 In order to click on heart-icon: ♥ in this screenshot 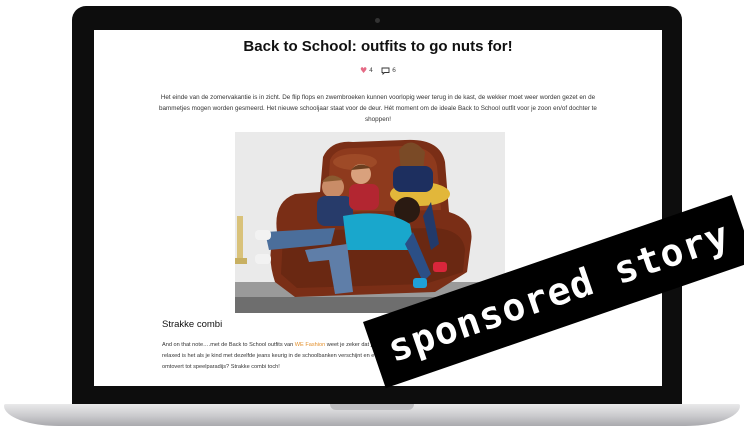, I will do `click(363, 70)`.